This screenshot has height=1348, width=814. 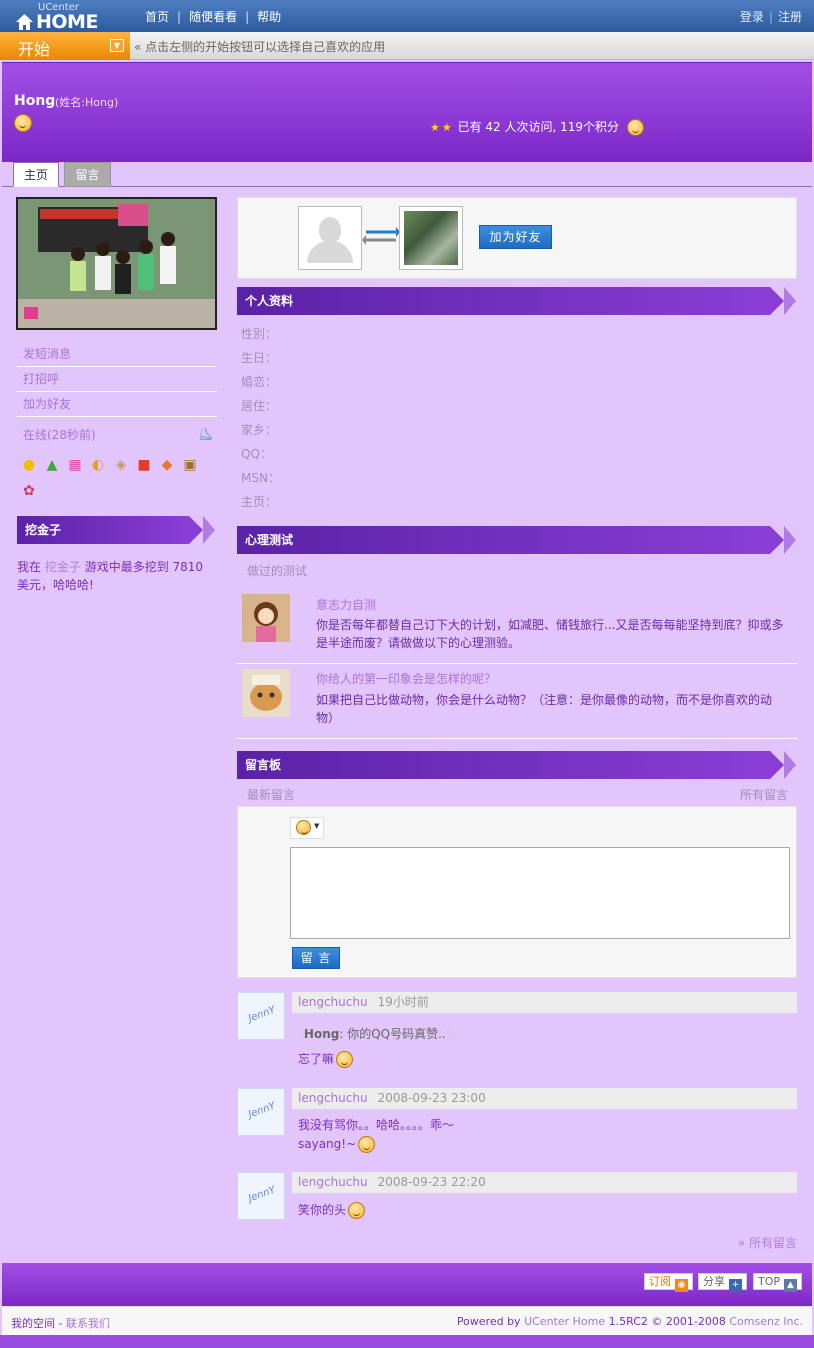 What do you see at coordinates (266, 618) in the screenshot?
I see `girl-thumbnail-image` at bounding box center [266, 618].